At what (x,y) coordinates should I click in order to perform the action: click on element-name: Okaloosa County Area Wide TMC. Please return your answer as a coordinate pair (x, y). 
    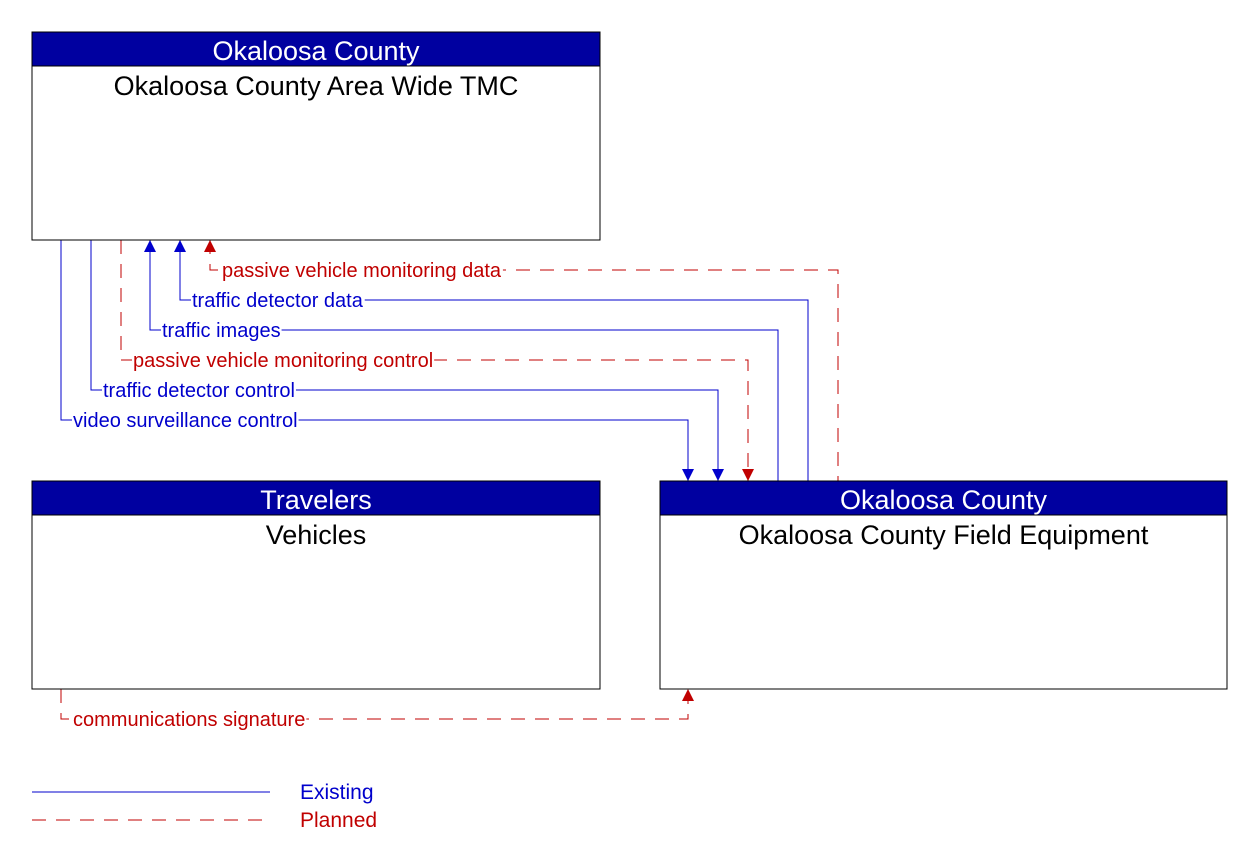
    Looking at the image, I should click on (316, 86).